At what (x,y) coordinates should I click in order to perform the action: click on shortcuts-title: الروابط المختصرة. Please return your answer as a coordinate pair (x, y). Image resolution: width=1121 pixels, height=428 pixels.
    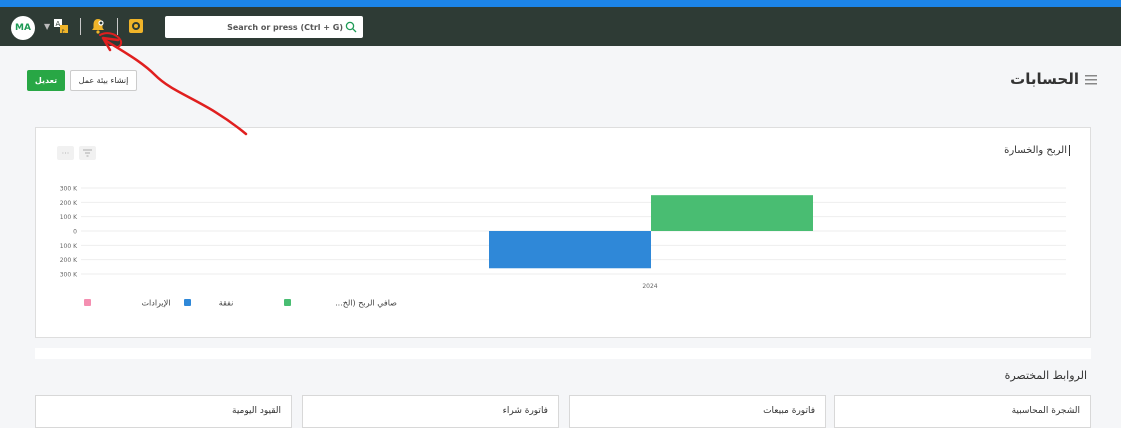
    Looking at the image, I should click on (1045, 375).